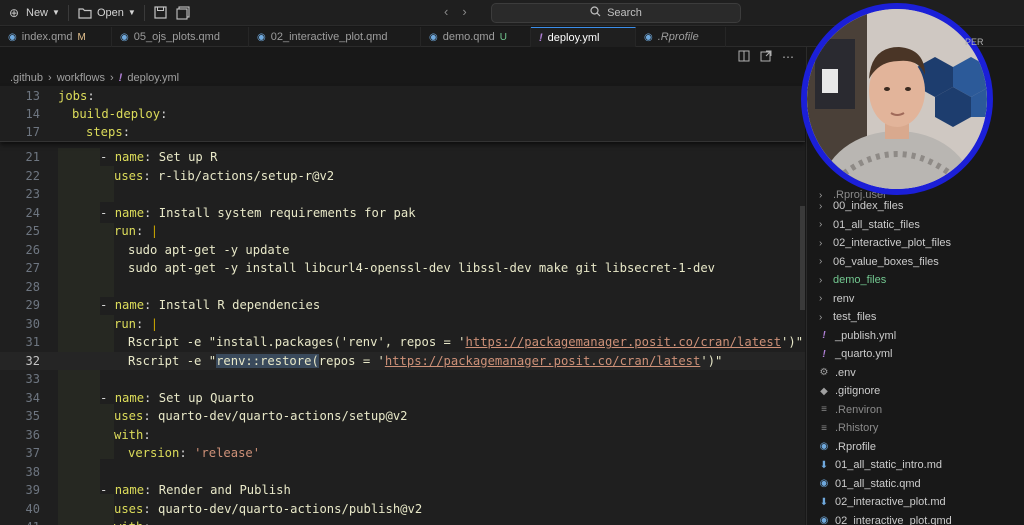 Image resolution: width=1024 pixels, height=525 pixels. I want to click on code-line: 21 - name: Set up R, so click(402, 157).